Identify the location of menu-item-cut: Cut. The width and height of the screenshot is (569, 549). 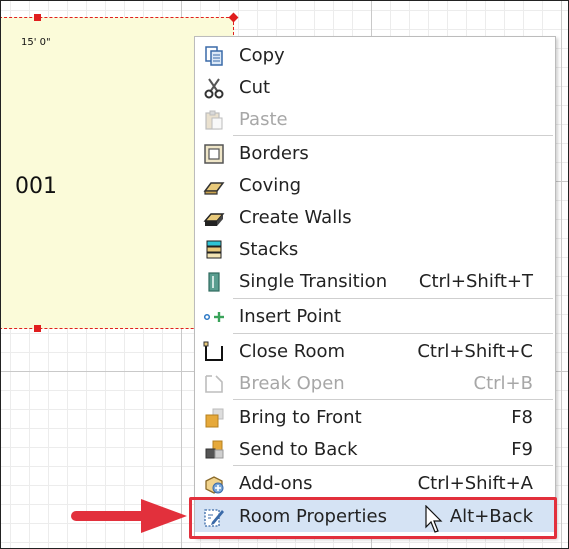
(375, 87).